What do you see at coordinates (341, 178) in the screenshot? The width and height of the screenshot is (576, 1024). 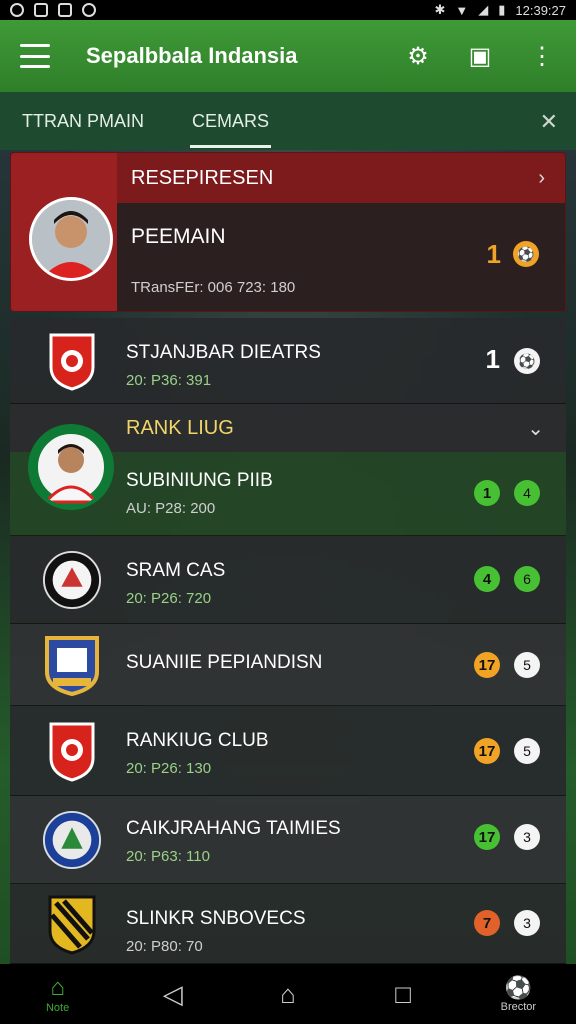 I see `feature-header: RESEPIRESEN ›` at bounding box center [341, 178].